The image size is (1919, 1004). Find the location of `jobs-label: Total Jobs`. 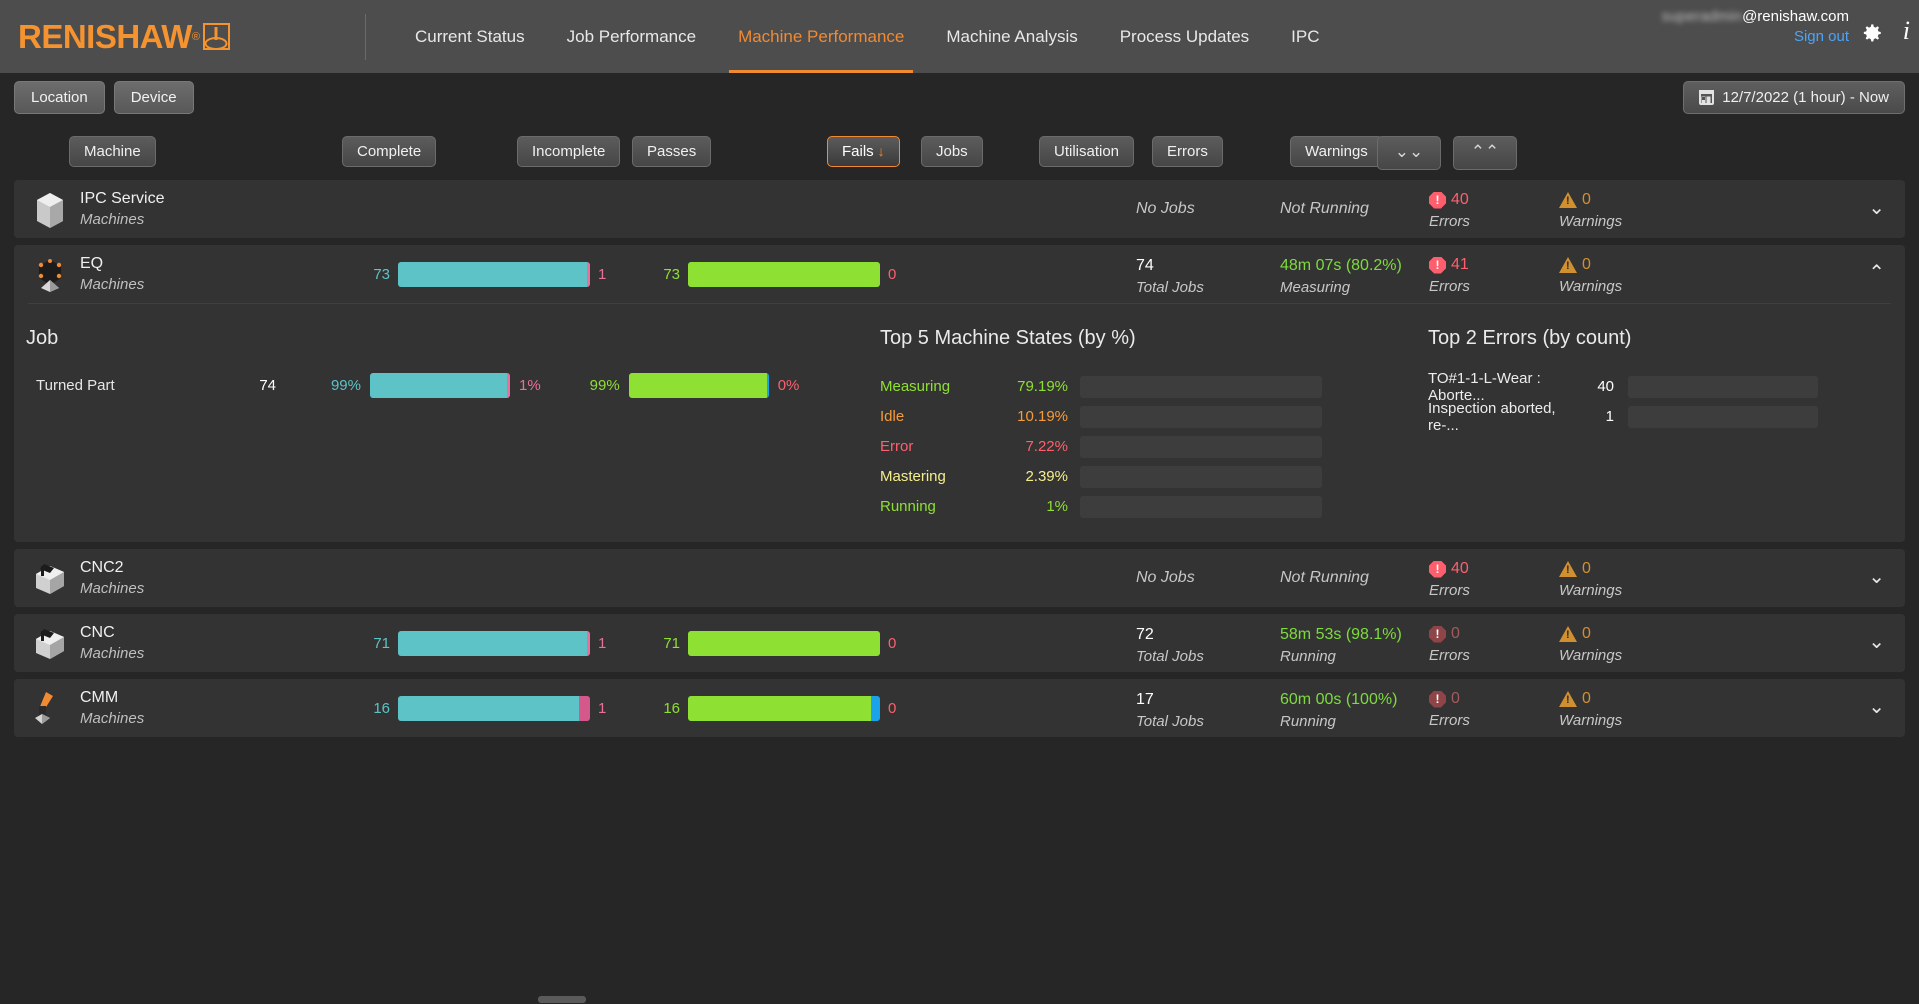

jobs-label: Total Jobs is located at coordinates (1170, 721).